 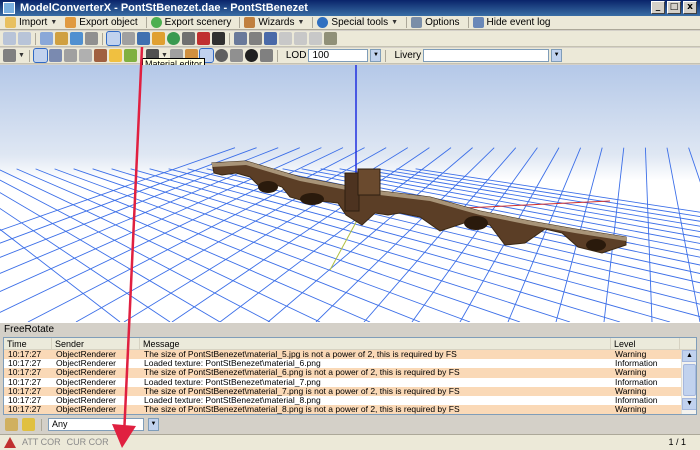 I want to click on export-object-icon, so click(x=71, y=22).